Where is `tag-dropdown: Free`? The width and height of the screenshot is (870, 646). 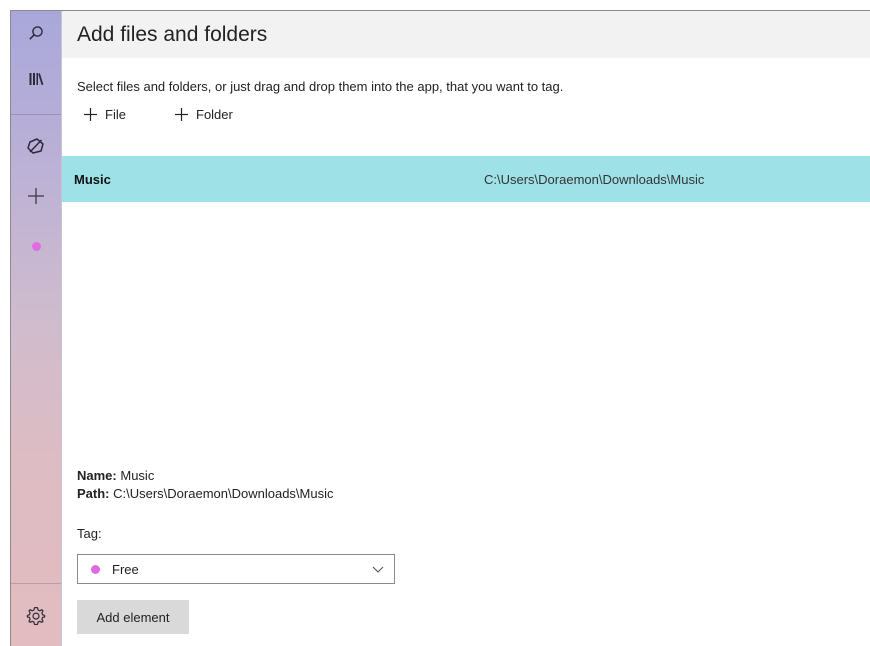
tag-dropdown: Free is located at coordinates (236, 569).